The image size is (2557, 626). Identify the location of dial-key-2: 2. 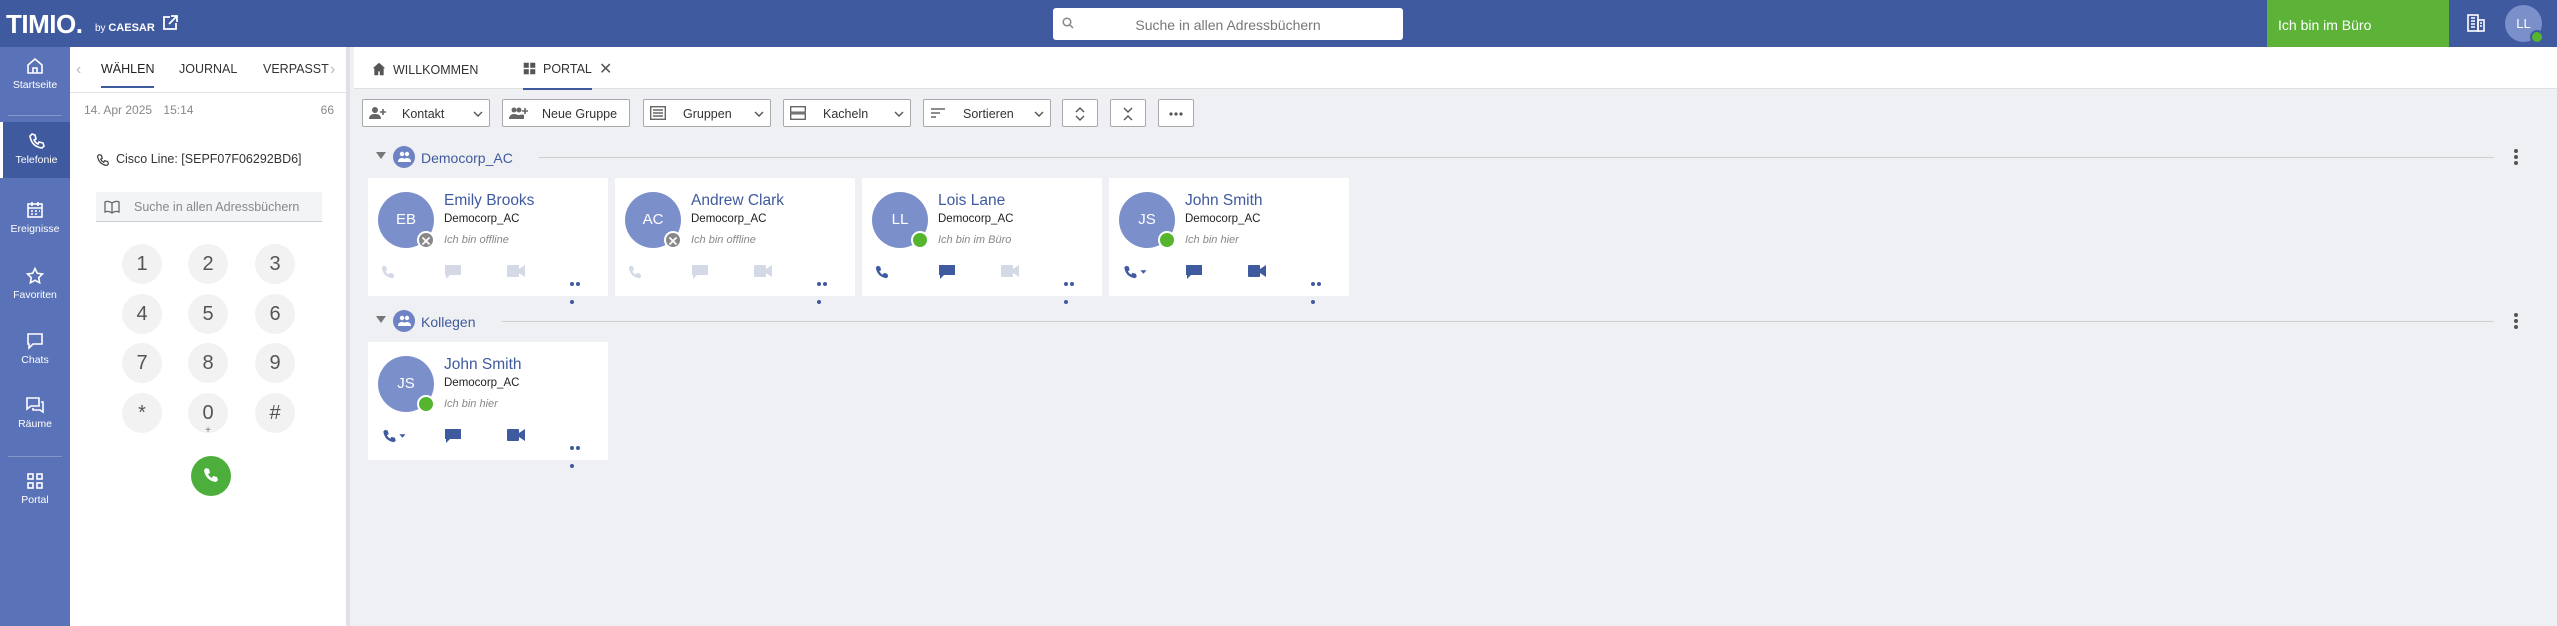
(208, 264).